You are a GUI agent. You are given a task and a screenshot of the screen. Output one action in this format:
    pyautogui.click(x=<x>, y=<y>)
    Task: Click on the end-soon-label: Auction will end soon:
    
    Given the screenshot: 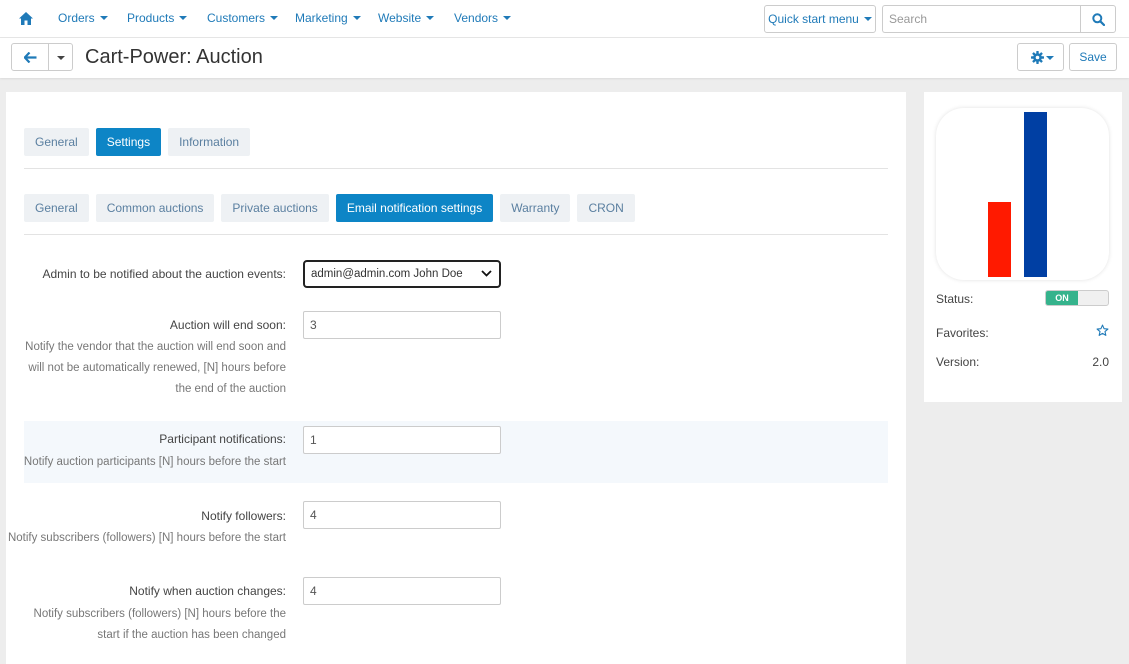 What is the action you would take?
    pyautogui.click(x=227, y=325)
    